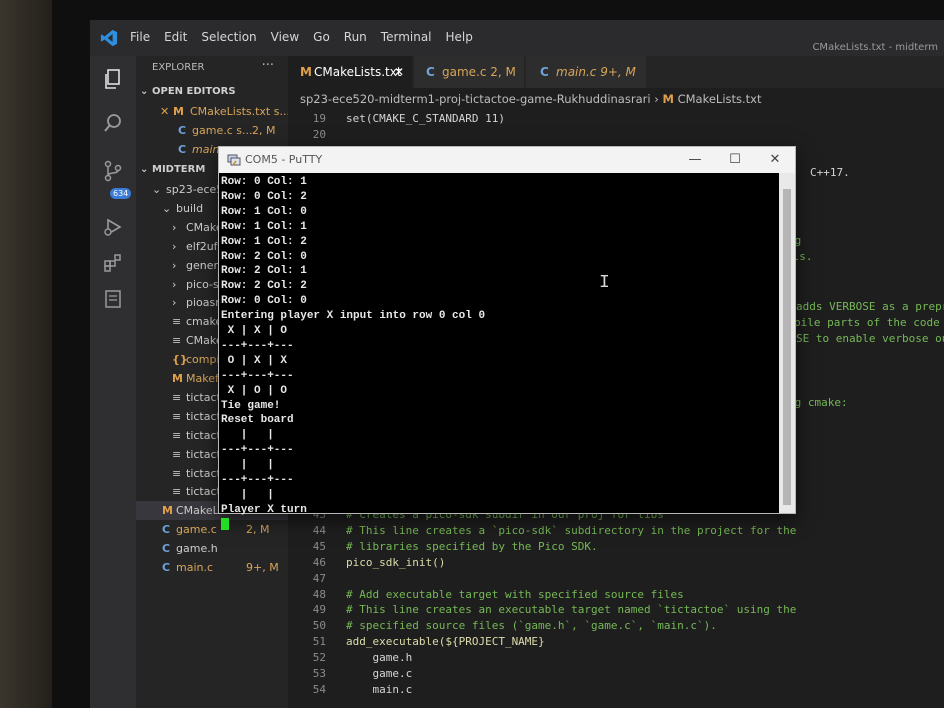 The width and height of the screenshot is (944, 708). What do you see at coordinates (264, 256) in the screenshot?
I see `terminal-line: Row: 2 Col: 0` at bounding box center [264, 256].